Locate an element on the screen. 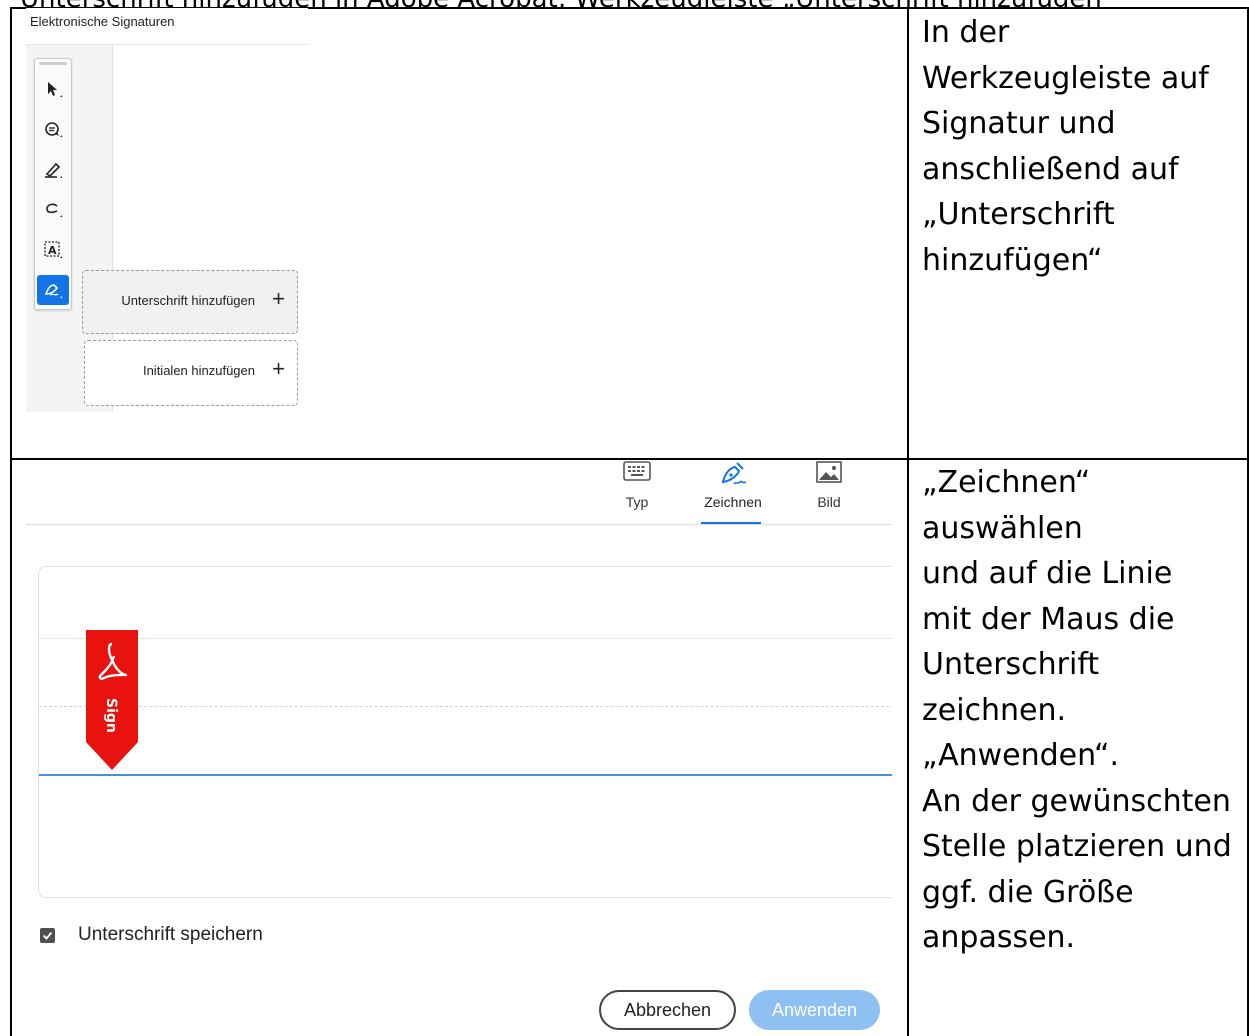 Image resolution: width=1249 pixels, height=1036 pixels. adobe-sign-tag: Sign is located at coordinates (112, 701).